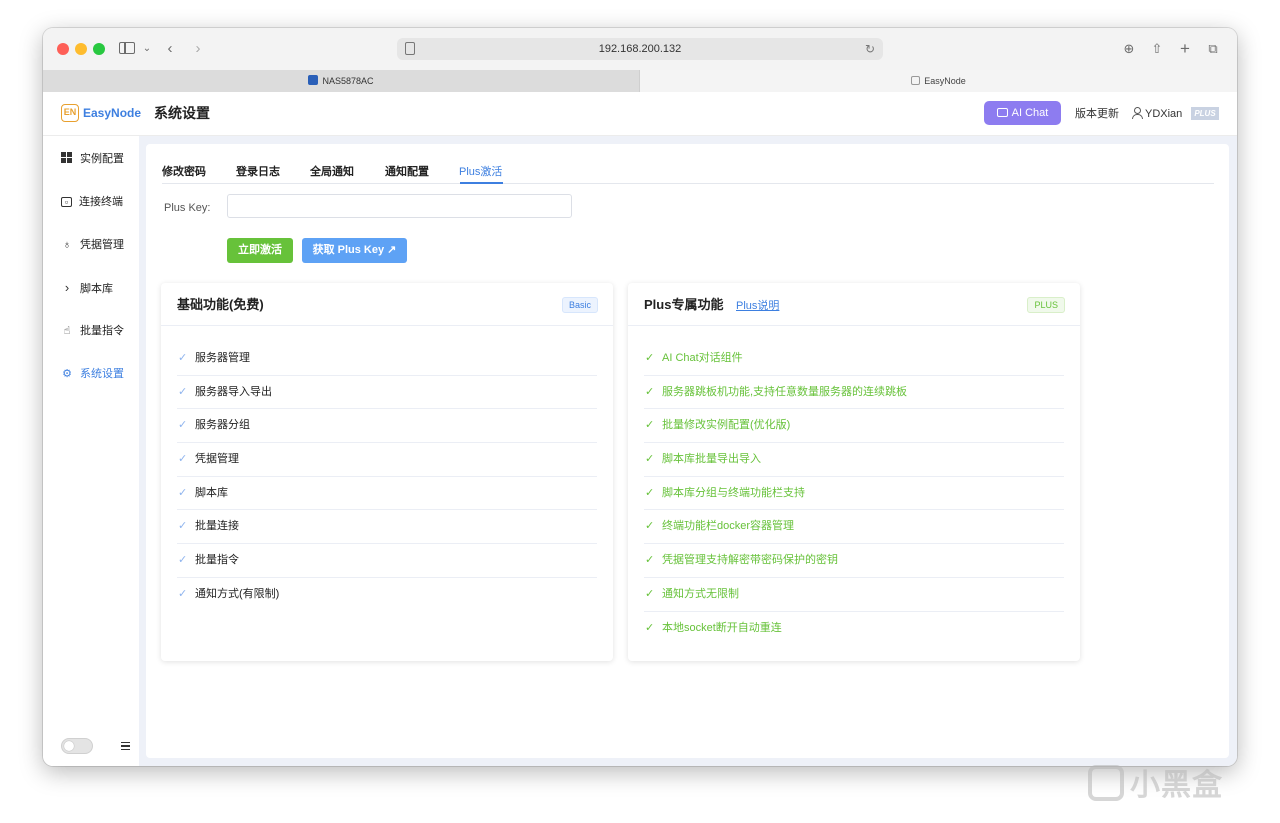  Describe the element at coordinates (354, 250) in the screenshot. I see `get-plus-key-button: 获取 Plus Key ↗` at that location.